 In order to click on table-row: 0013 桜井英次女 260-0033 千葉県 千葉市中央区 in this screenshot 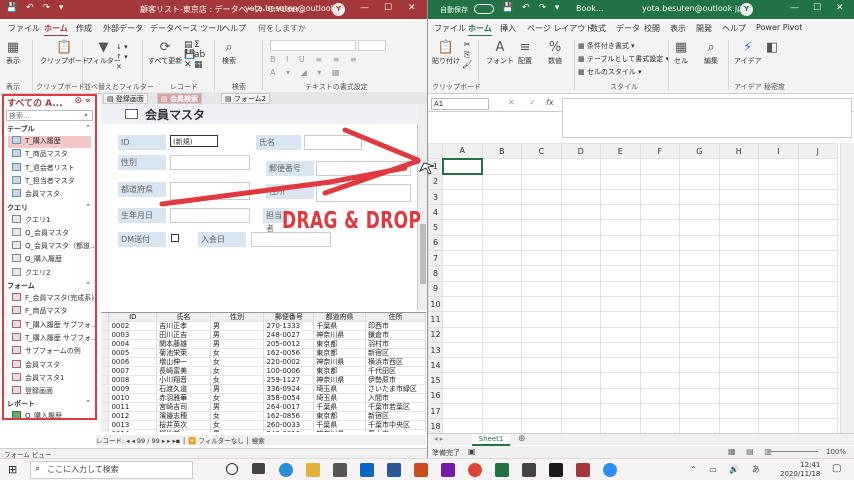, I will do `click(263, 425)`.